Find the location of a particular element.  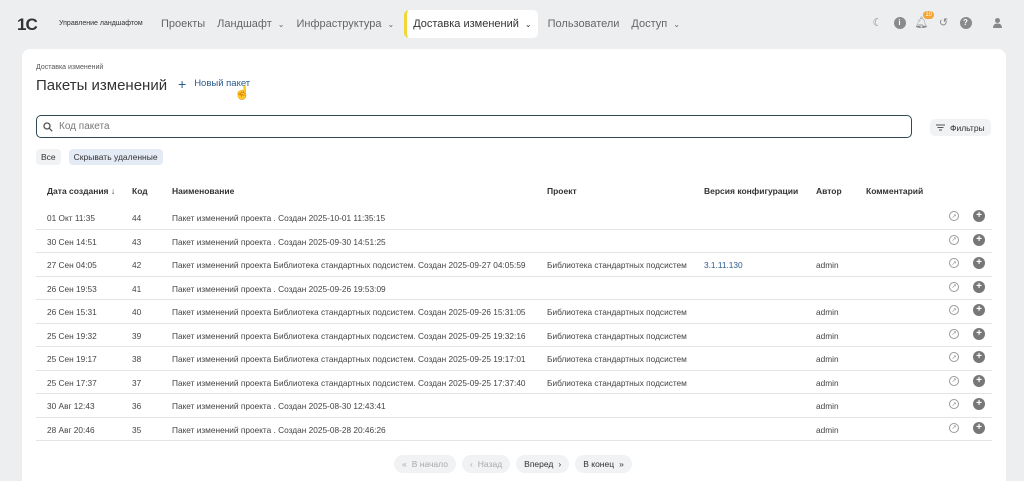

cell-code: 38 is located at coordinates (137, 359).